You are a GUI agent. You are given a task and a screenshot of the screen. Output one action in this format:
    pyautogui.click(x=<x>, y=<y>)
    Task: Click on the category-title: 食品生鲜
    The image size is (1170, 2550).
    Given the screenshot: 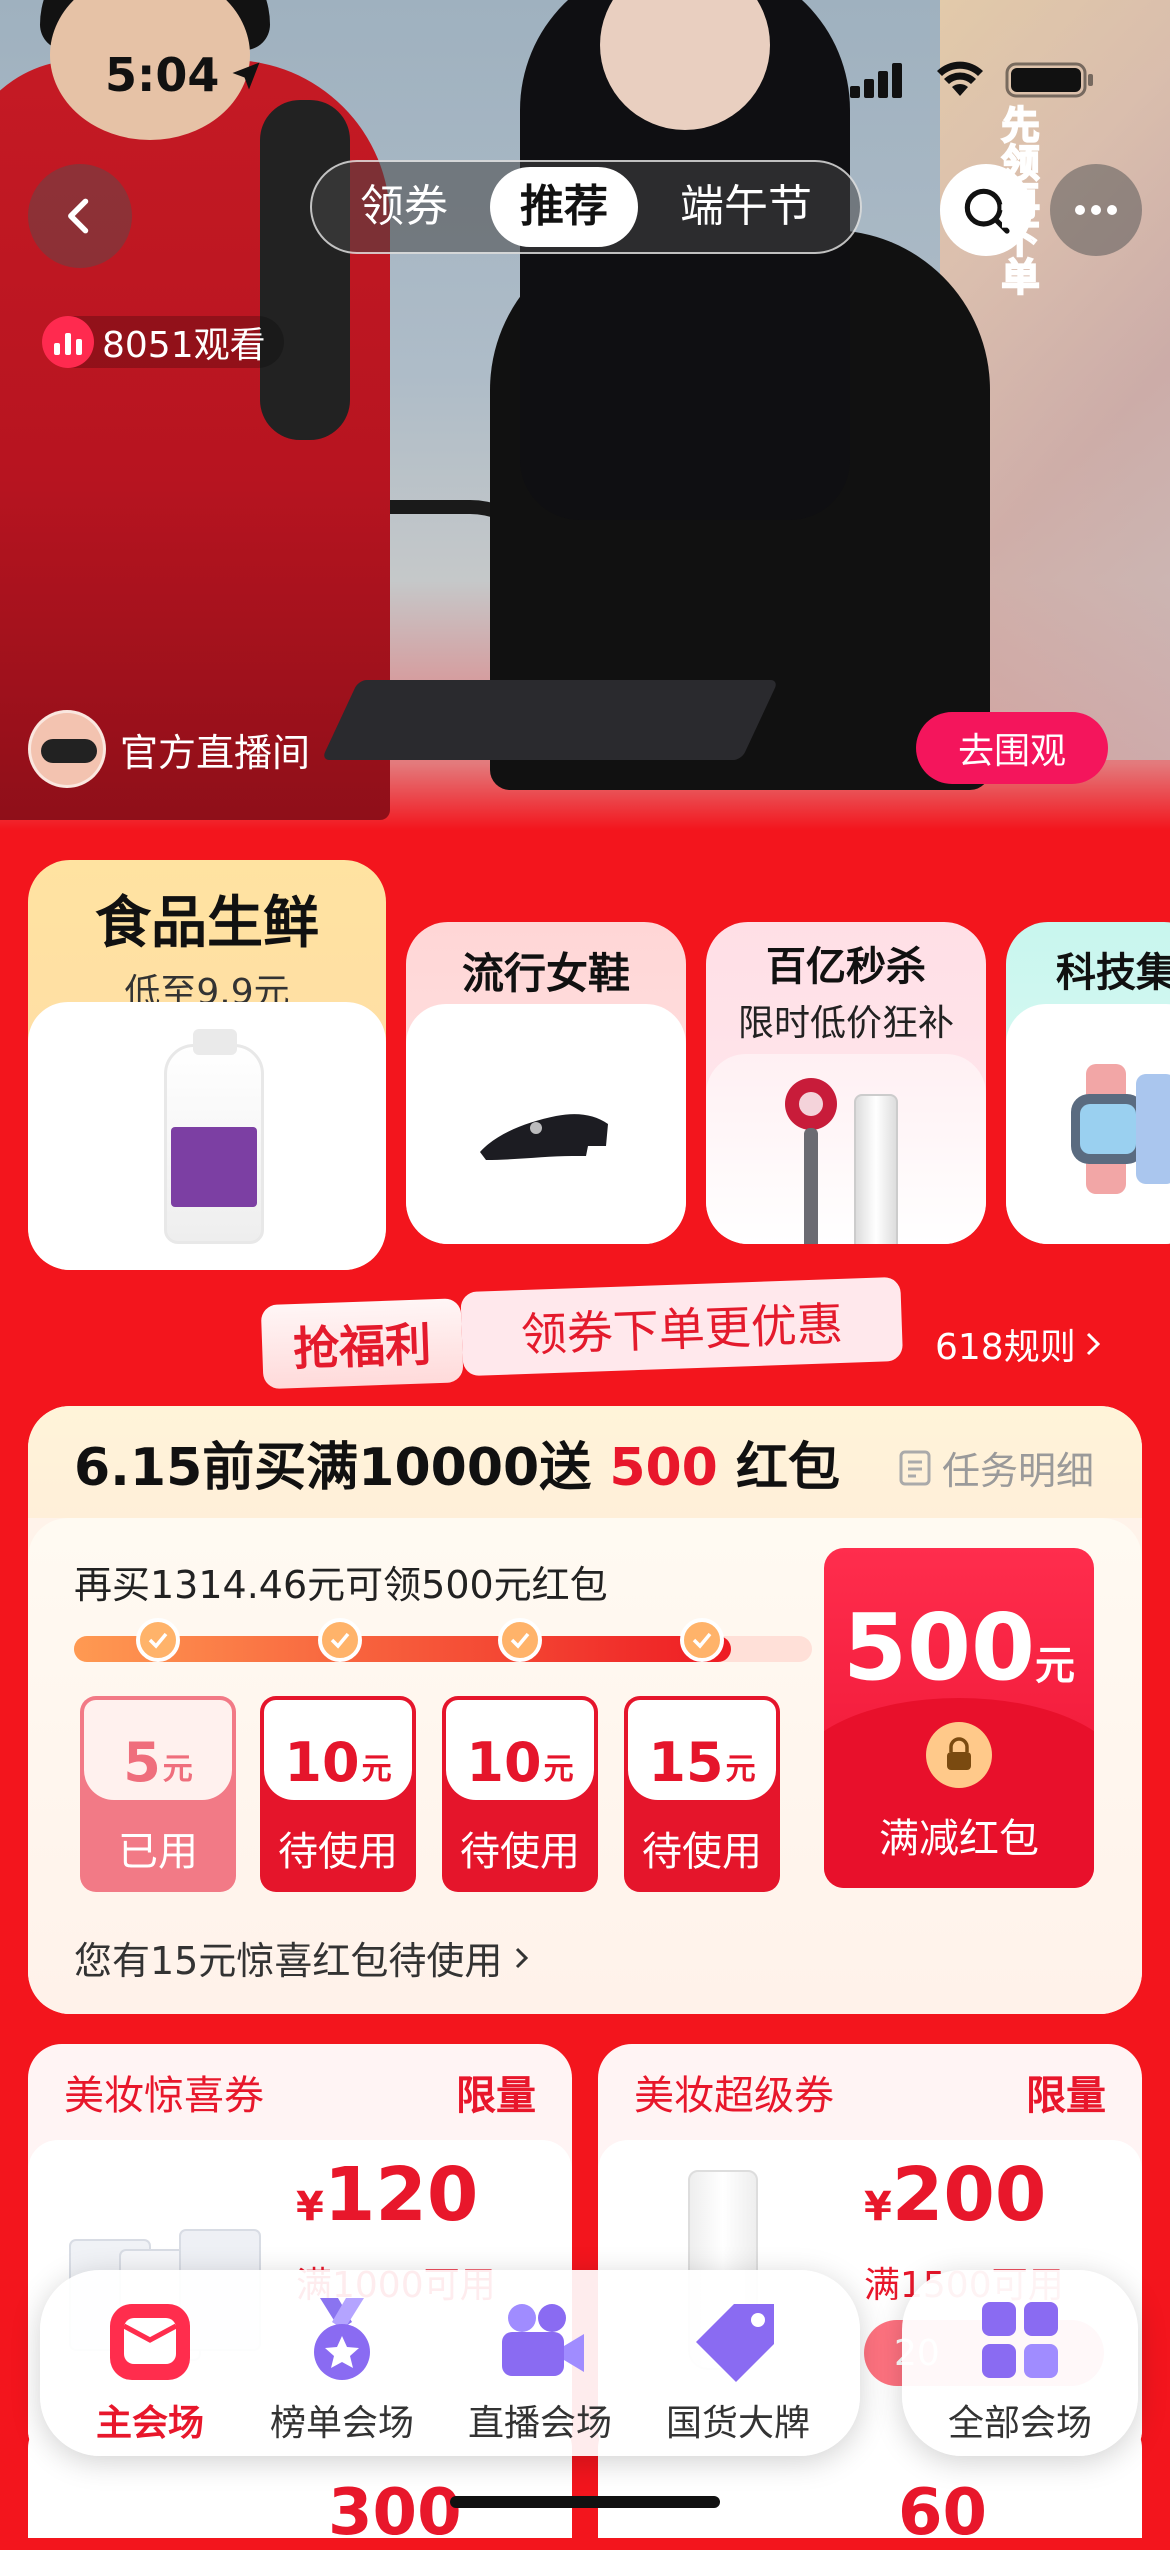 What is the action you would take?
    pyautogui.click(x=207, y=923)
    